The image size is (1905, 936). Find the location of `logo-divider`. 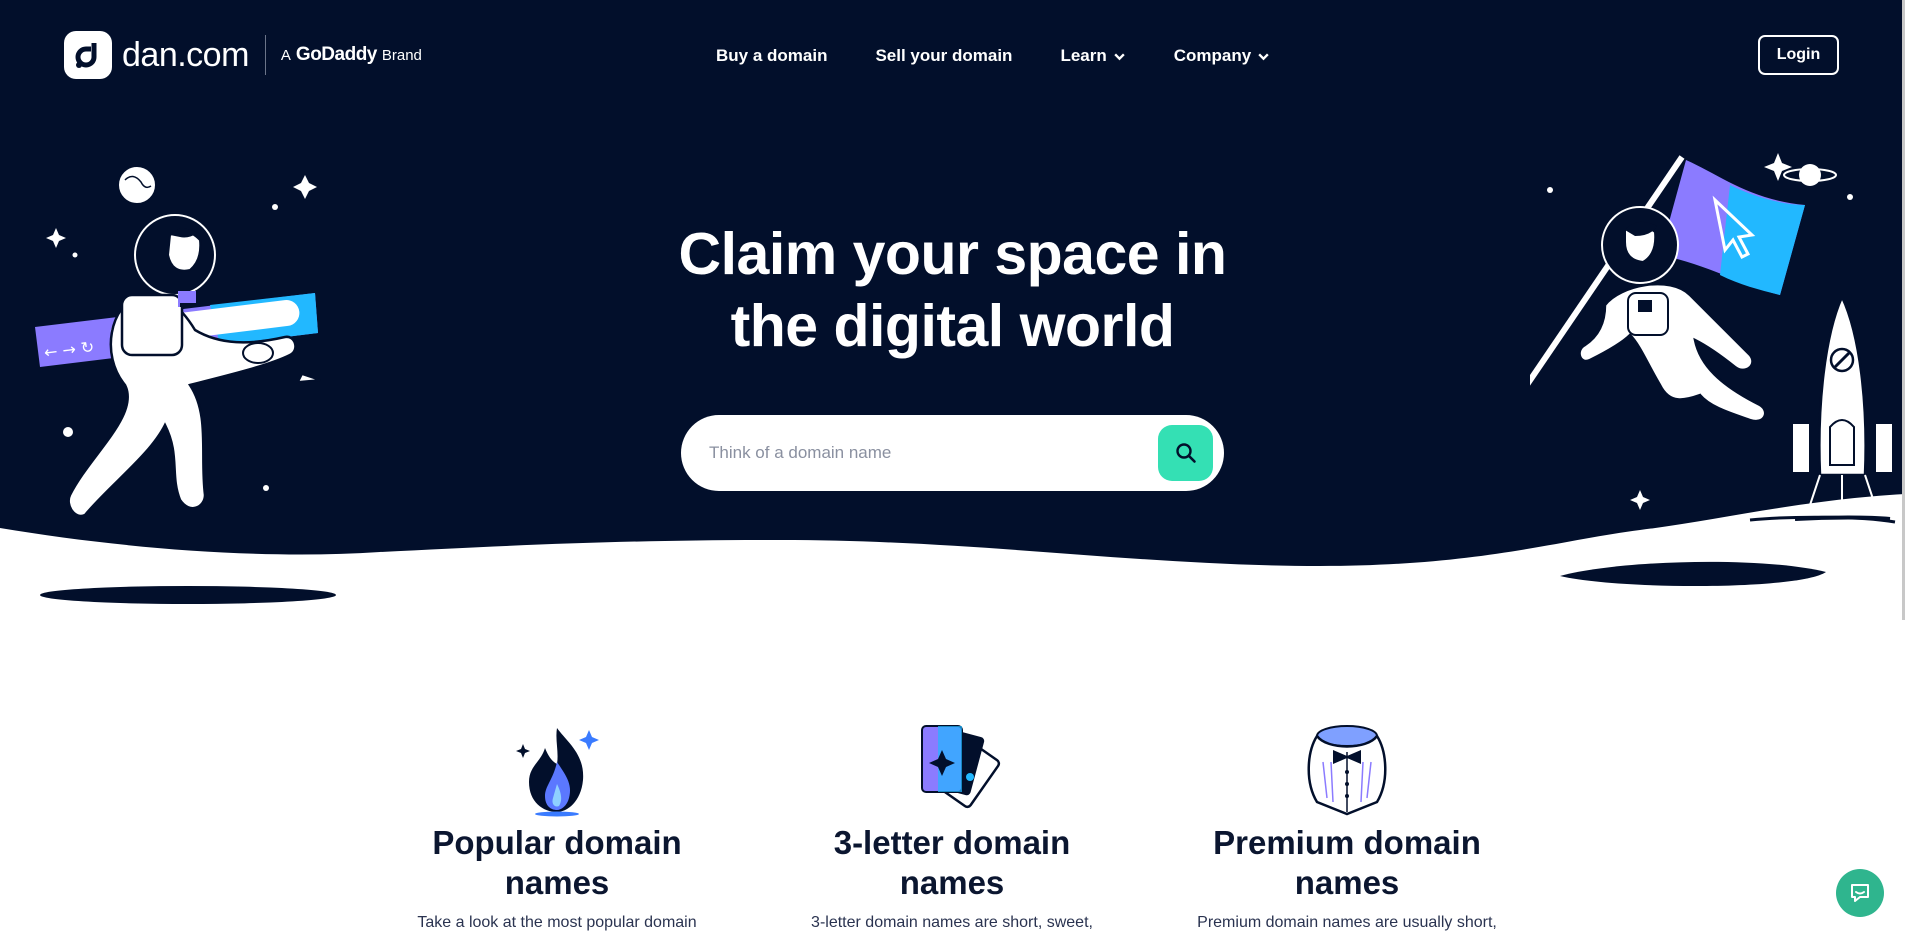

logo-divider is located at coordinates (265, 55).